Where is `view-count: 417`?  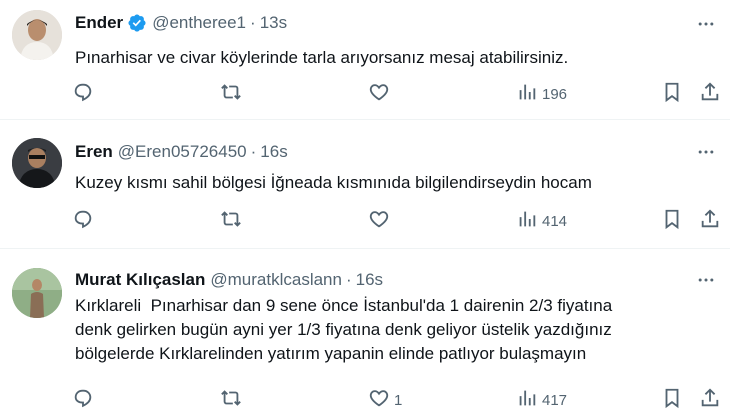
view-count: 417 is located at coordinates (555, 400).